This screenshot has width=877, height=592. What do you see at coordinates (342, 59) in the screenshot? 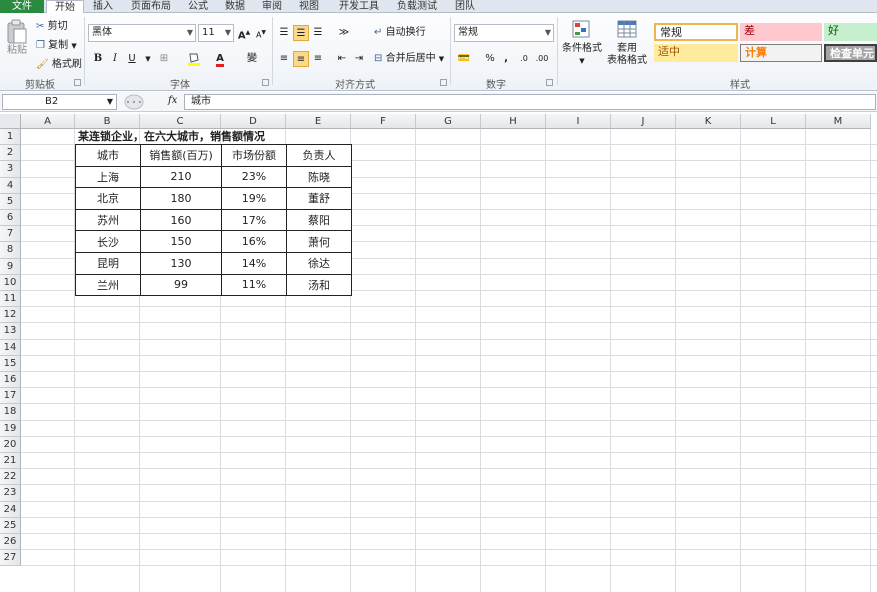
I see `decrease-indent-button: ⇤` at bounding box center [342, 59].